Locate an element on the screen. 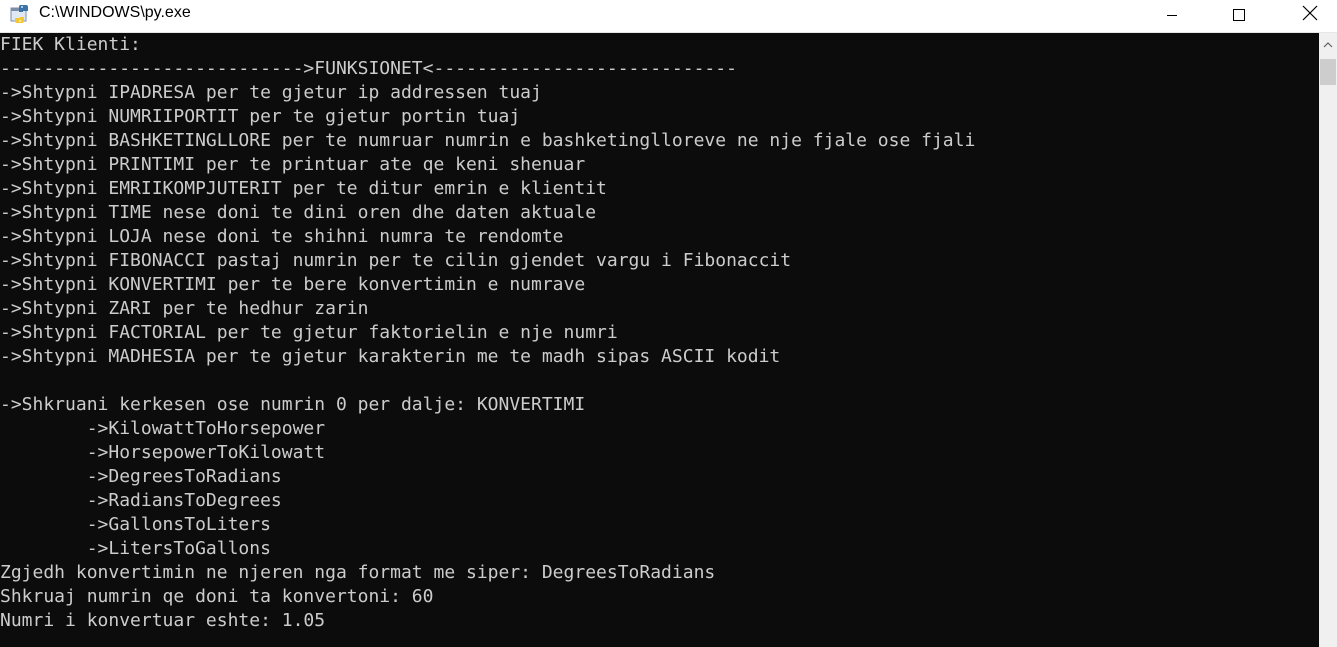  minimize-icon is located at coordinates (1172, 15).